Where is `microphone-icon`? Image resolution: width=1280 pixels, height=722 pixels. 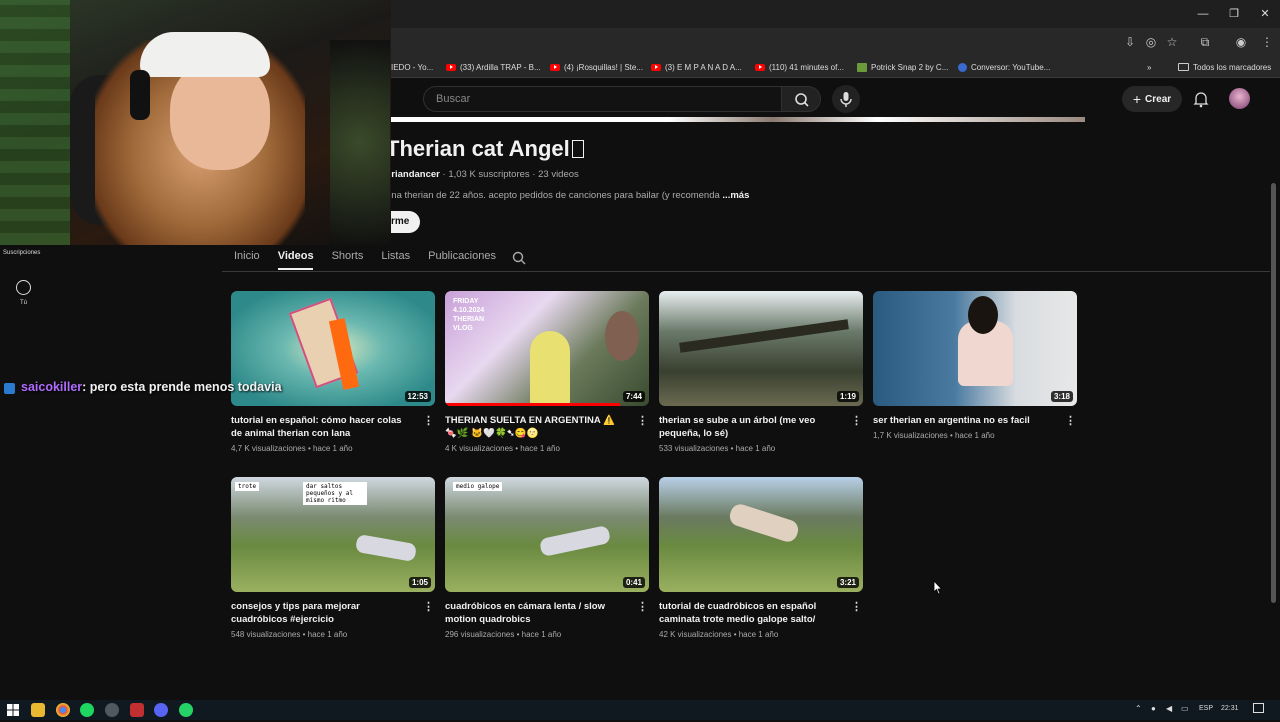 microphone-icon is located at coordinates (846, 99).